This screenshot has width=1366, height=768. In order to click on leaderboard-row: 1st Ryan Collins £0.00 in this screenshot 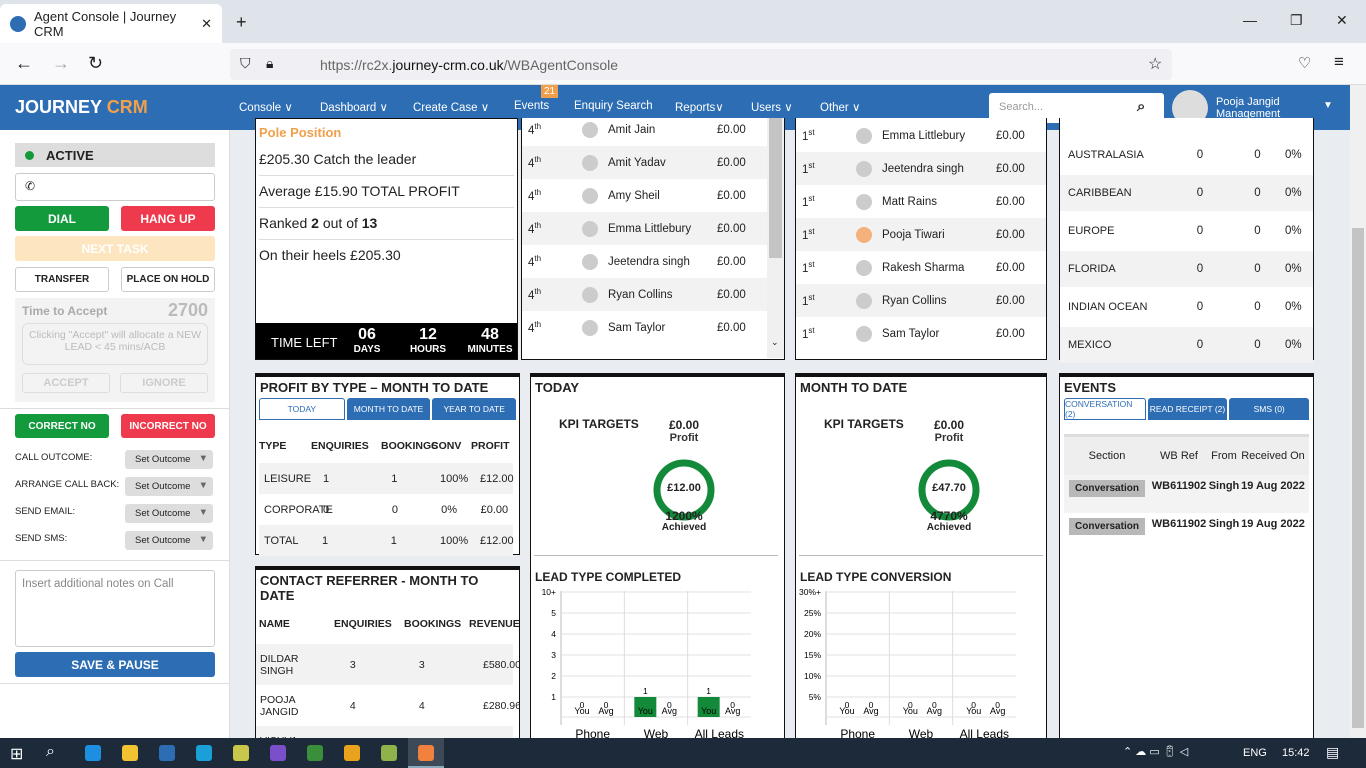, I will do `click(921, 300)`.